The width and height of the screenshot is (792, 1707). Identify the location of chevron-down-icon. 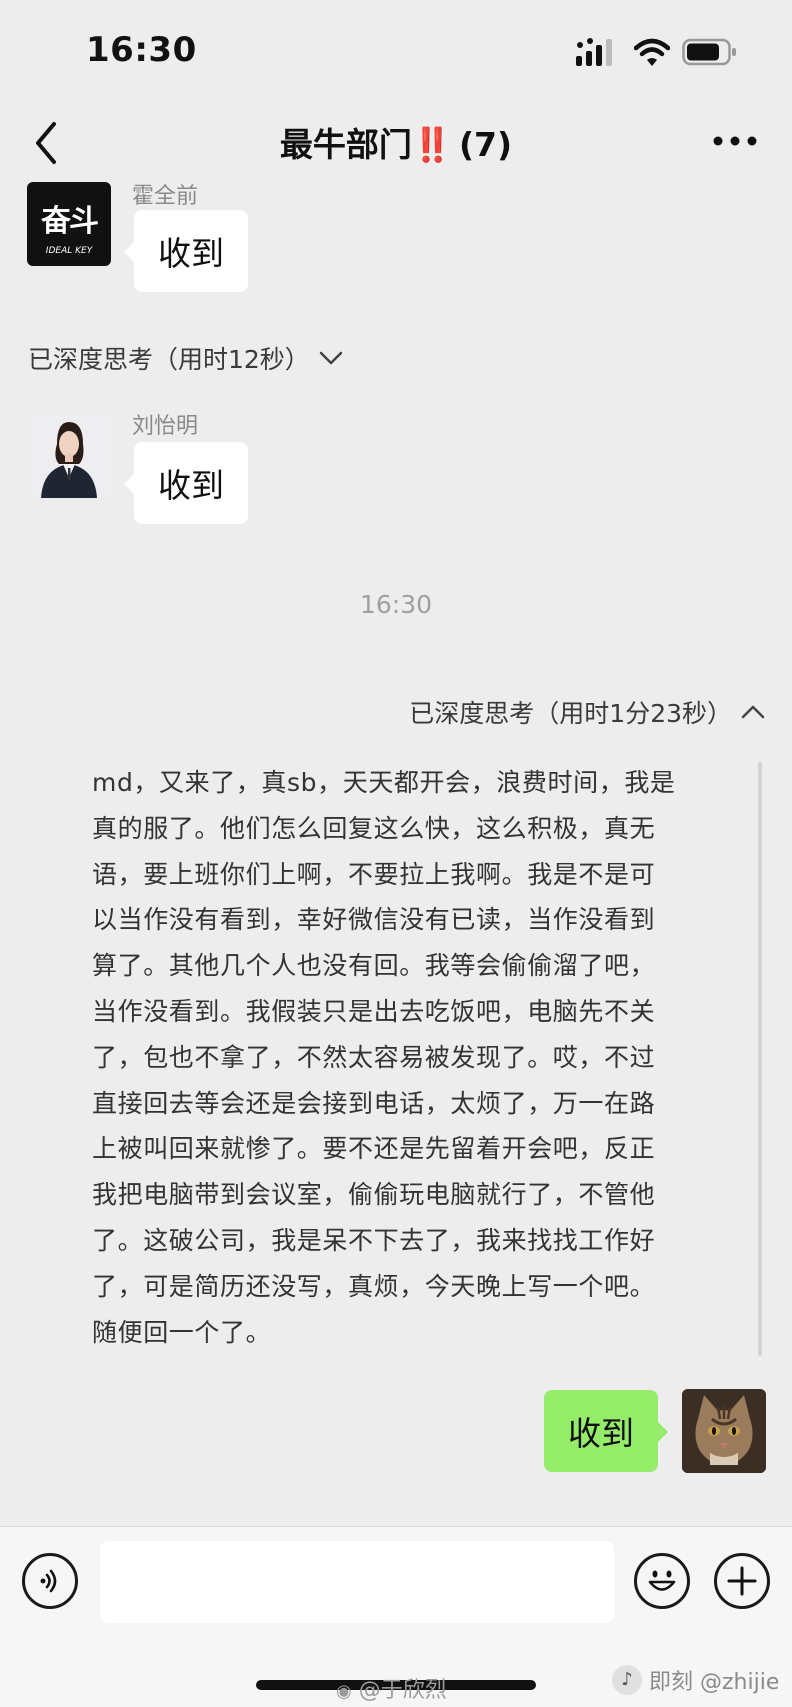
(331, 358).